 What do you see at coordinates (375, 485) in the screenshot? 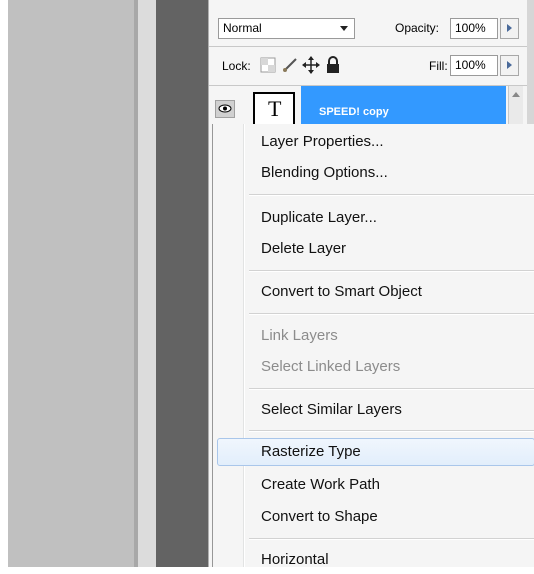
I see `menu-item-create-work-path: Create Work Path` at bounding box center [375, 485].